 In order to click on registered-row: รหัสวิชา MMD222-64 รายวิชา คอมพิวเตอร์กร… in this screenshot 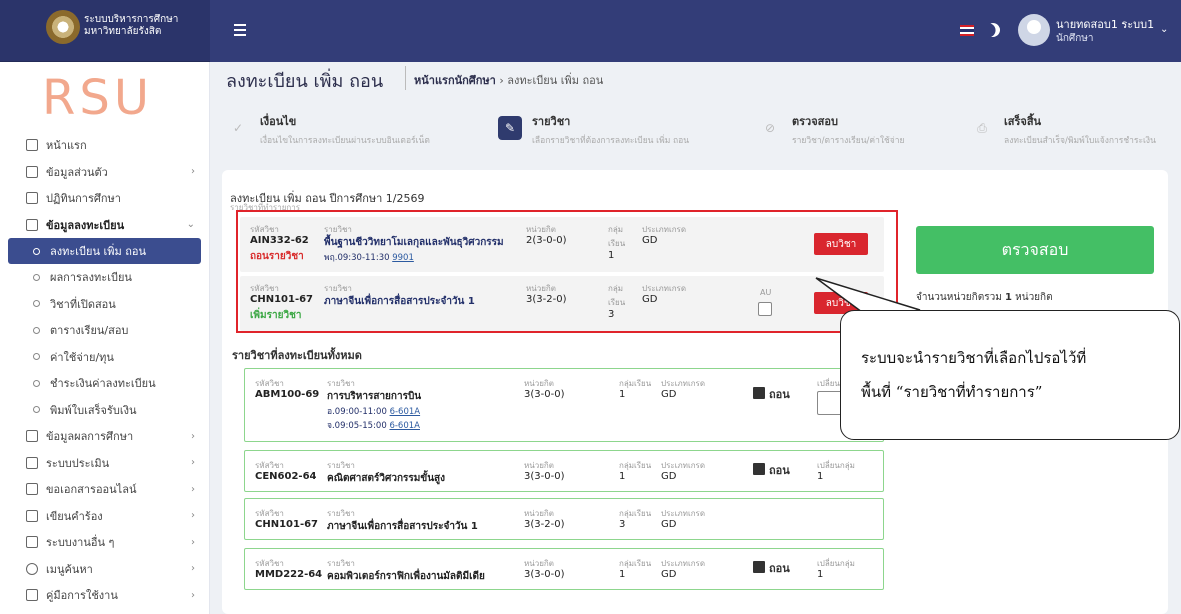, I will do `click(564, 569)`.